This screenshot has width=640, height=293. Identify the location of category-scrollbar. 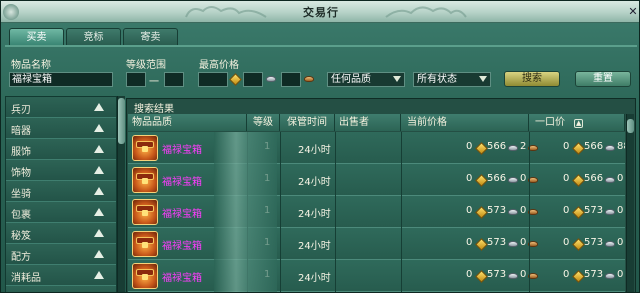
(121, 194).